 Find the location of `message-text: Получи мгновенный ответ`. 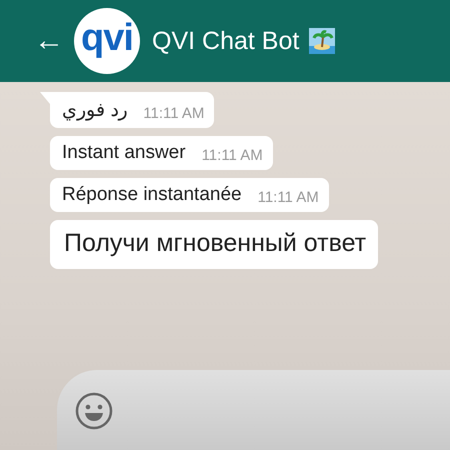

message-text: Получи мгновенный ответ is located at coordinates (215, 243).